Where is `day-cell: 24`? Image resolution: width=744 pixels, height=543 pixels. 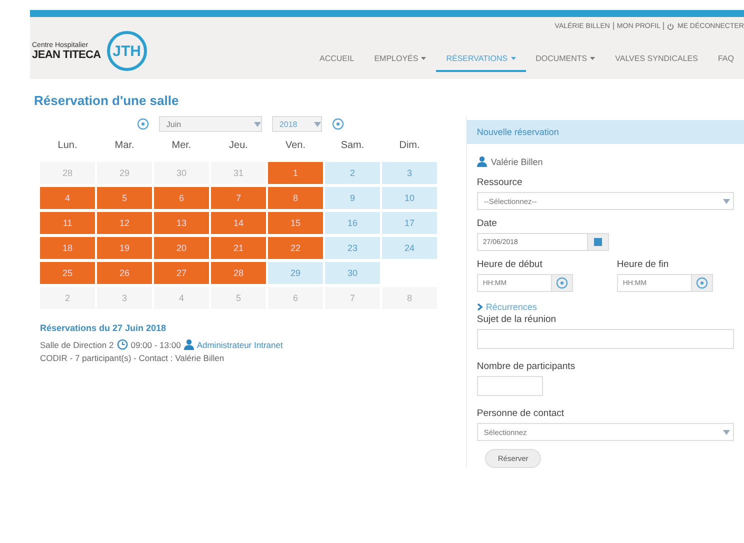 day-cell: 24 is located at coordinates (409, 248).